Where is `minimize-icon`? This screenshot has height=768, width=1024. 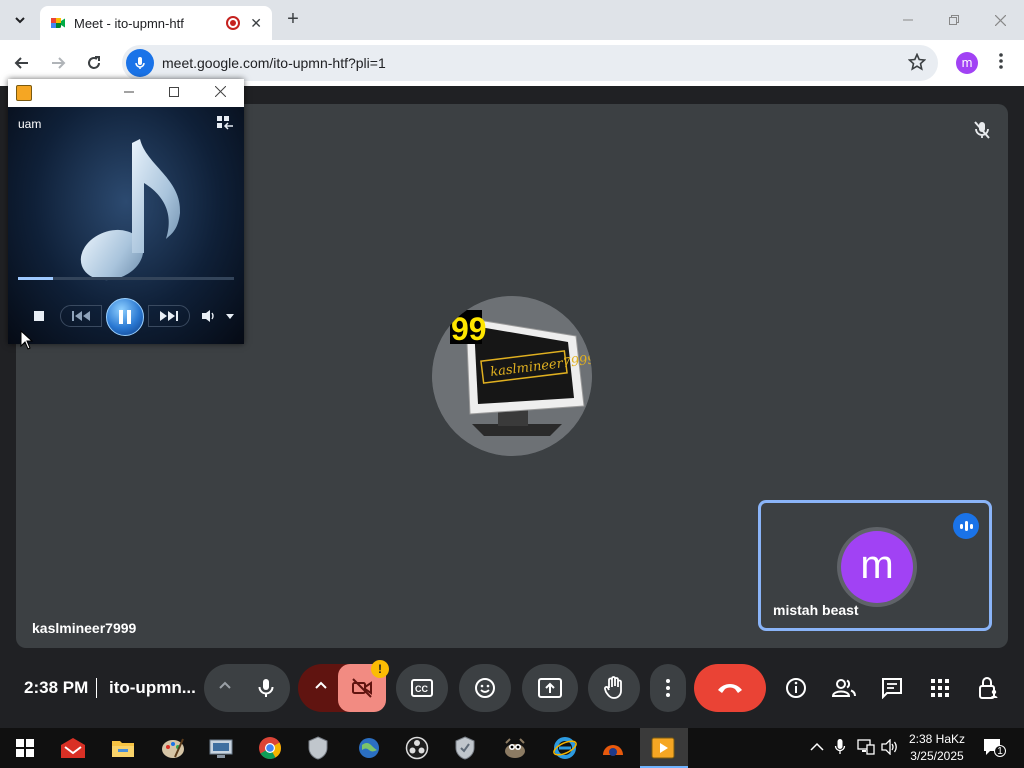 minimize-icon is located at coordinates (129, 92).